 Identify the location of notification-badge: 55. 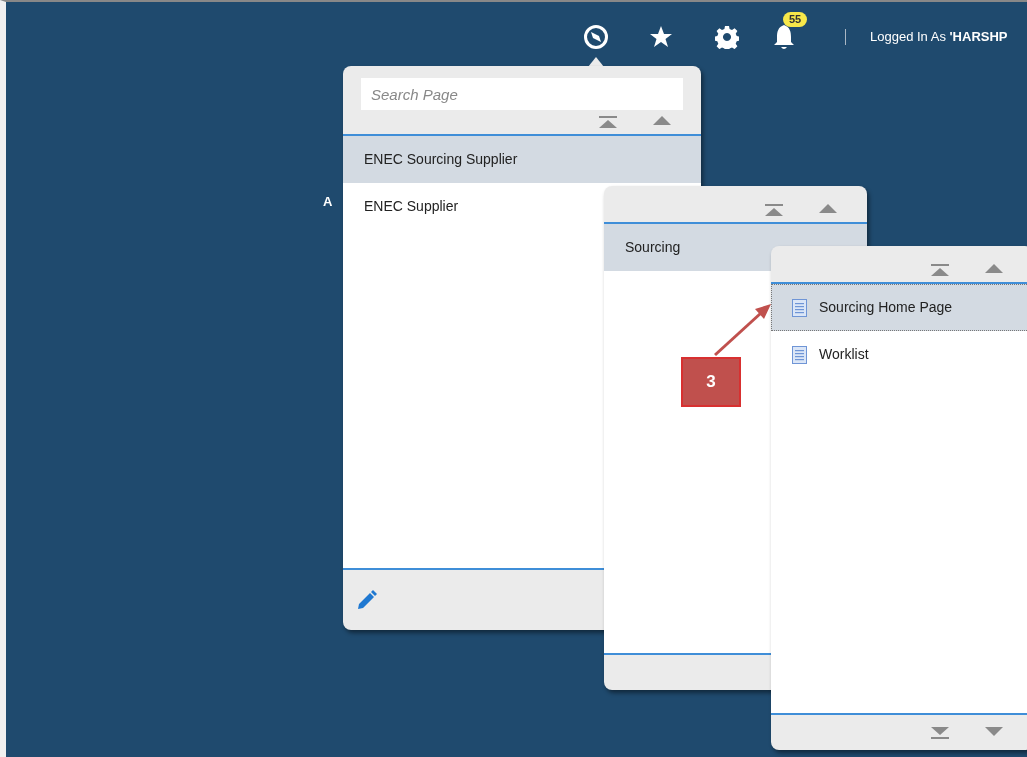
(795, 19).